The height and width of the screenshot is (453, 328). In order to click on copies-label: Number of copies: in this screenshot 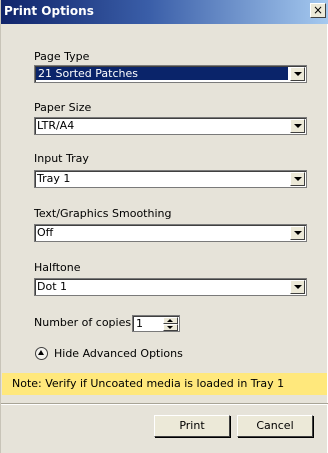, I will do `click(84, 322)`.